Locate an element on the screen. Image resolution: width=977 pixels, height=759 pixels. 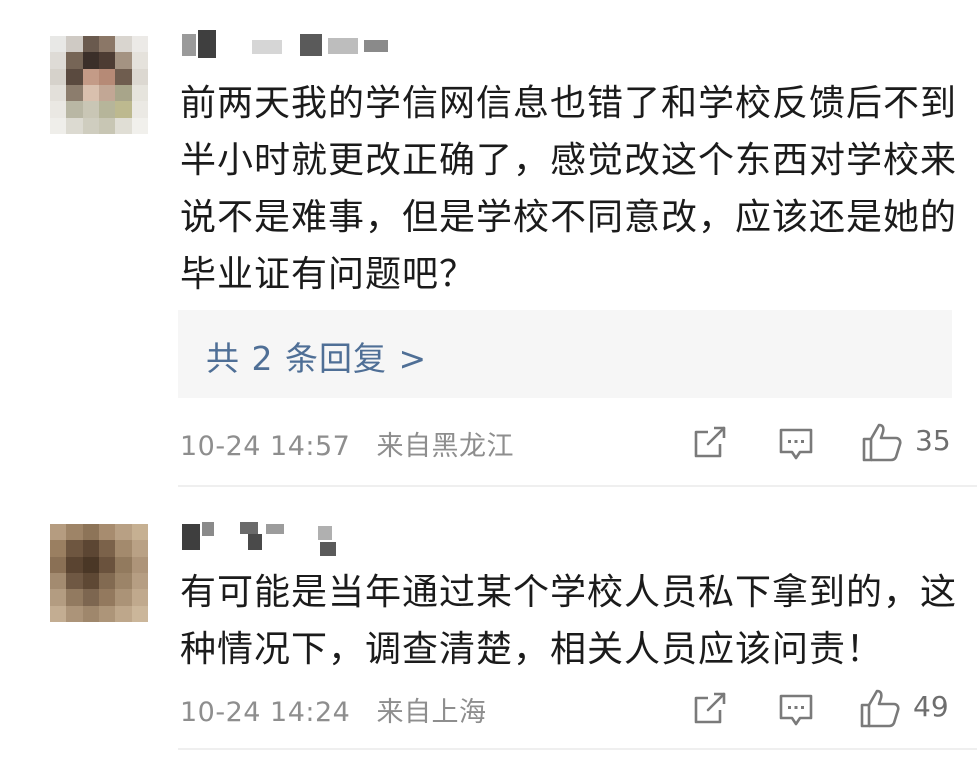
comment-date: 10-24 14:57 is located at coordinates (265, 446).